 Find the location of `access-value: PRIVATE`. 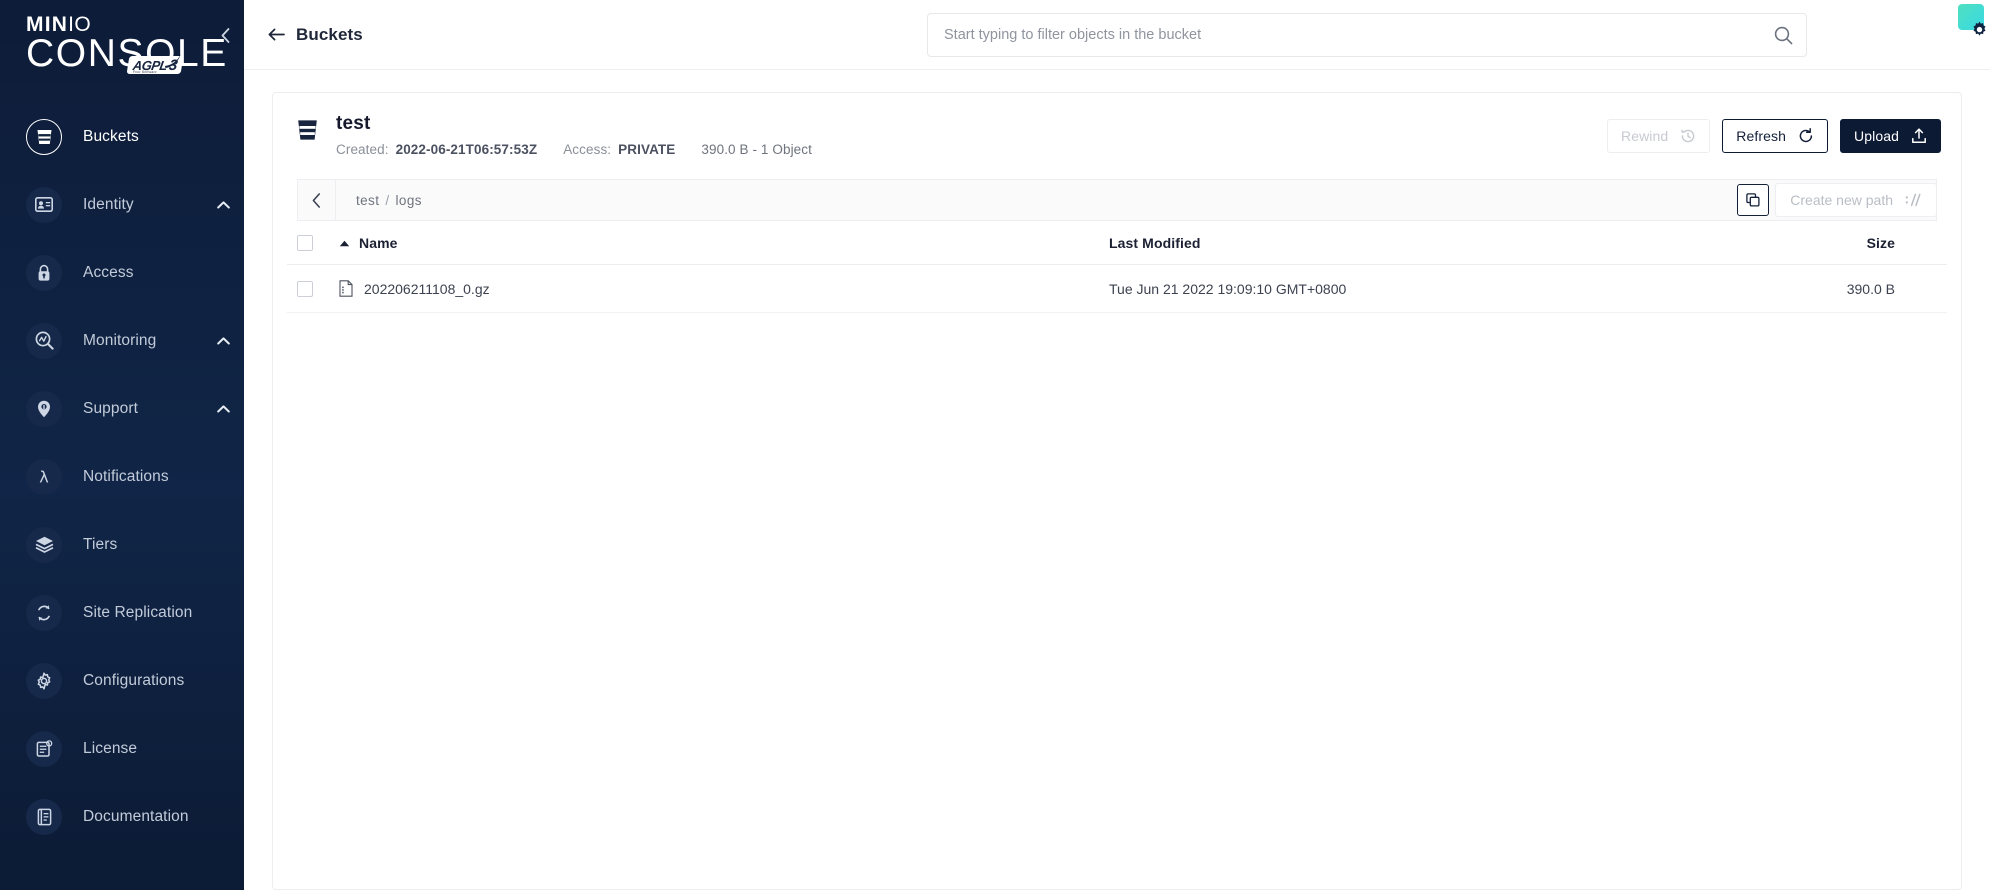

access-value: PRIVATE is located at coordinates (647, 149).